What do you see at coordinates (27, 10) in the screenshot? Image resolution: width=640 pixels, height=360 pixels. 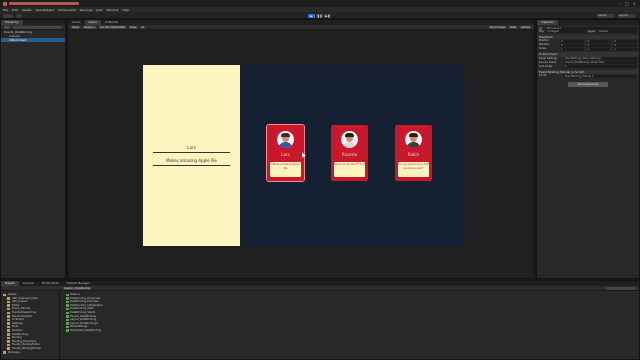 I see `menu-assets: Assets` at bounding box center [27, 10].